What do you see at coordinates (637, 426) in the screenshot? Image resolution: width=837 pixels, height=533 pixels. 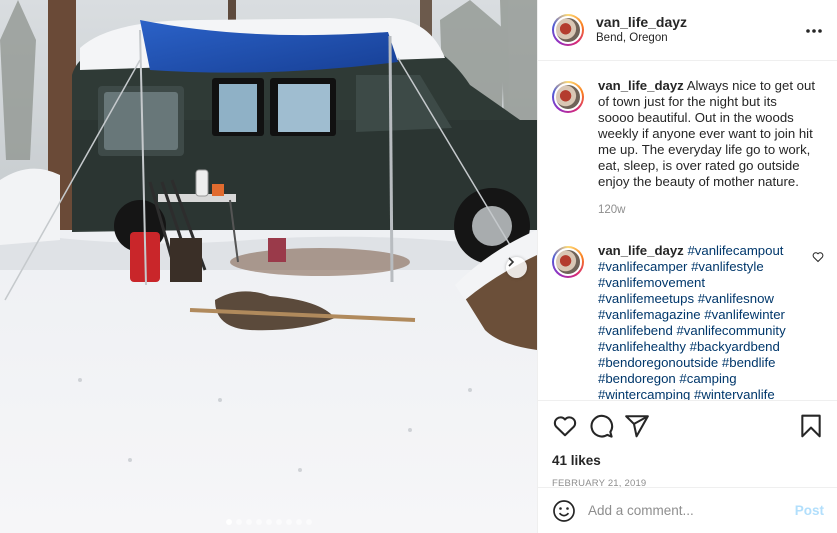 I see `share-icon` at bounding box center [637, 426].